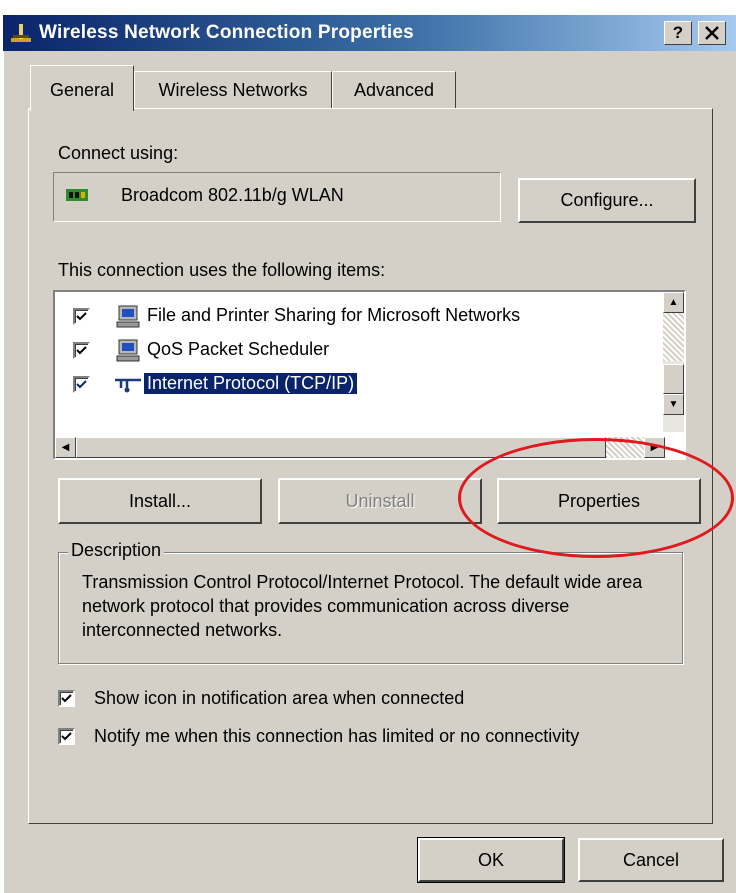  What do you see at coordinates (673, 404) in the screenshot?
I see `scroll-down-button: ▼` at bounding box center [673, 404].